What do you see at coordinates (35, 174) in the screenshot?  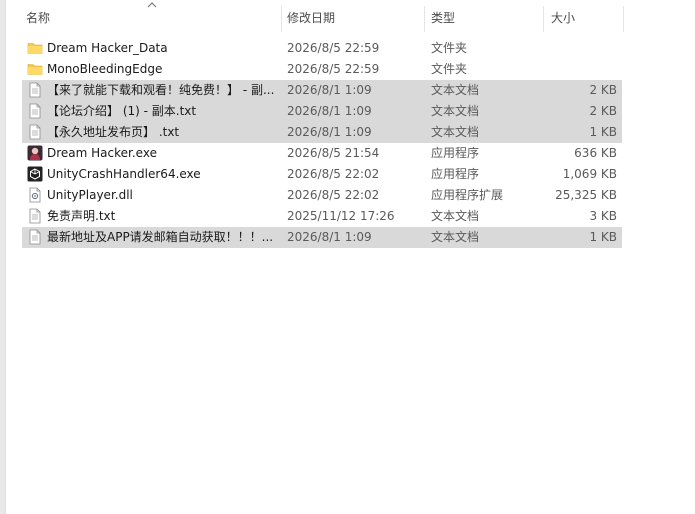 I see `unity-app-icon` at bounding box center [35, 174].